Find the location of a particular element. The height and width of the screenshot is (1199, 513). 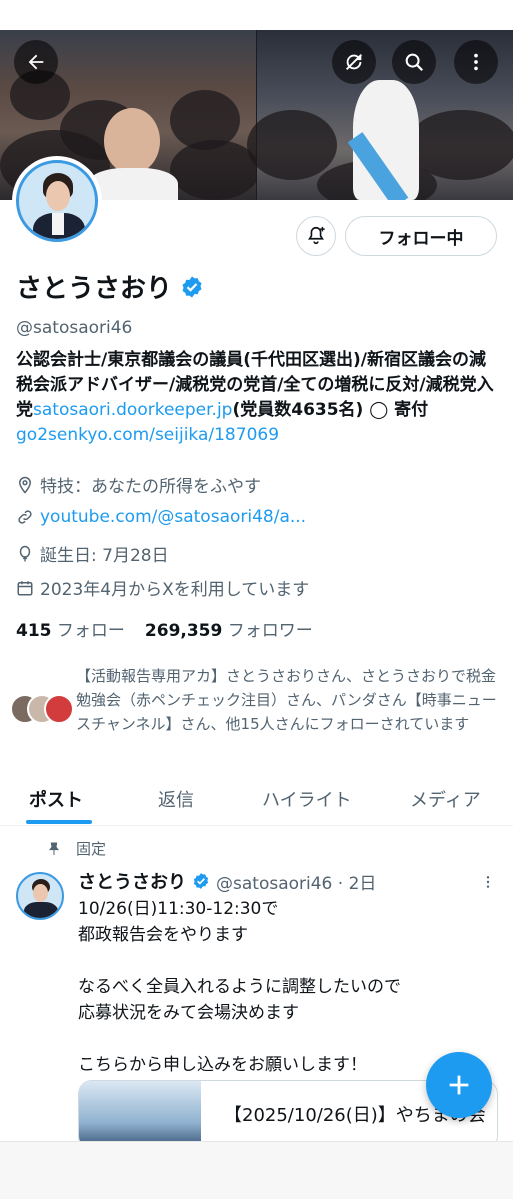

pinned-label: 固定 is located at coordinates (76, 848).